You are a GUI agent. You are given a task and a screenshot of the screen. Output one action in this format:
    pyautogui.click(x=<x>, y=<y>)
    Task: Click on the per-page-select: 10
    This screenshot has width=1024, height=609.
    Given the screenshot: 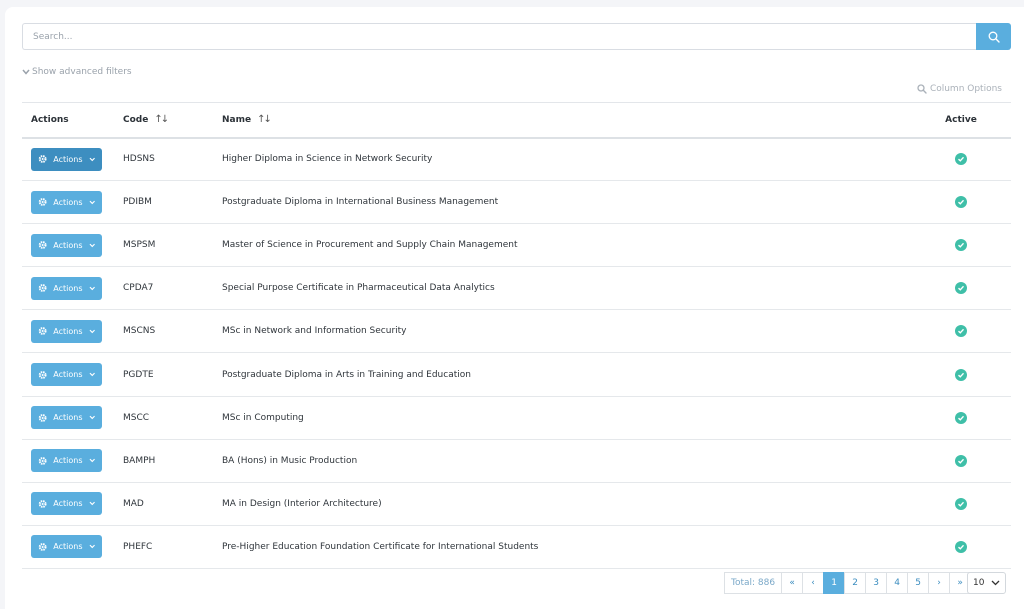 What is the action you would take?
    pyautogui.click(x=986, y=583)
    